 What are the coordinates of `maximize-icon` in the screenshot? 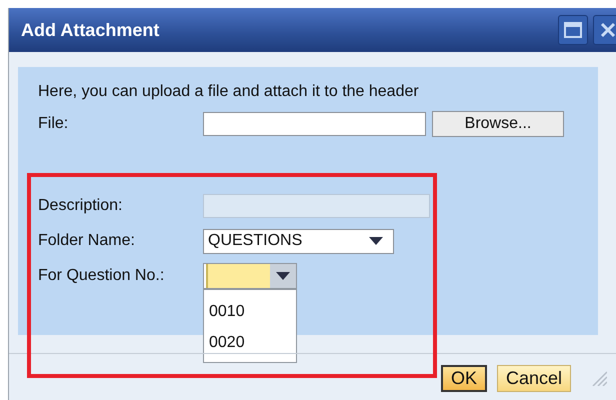 It's located at (573, 30).